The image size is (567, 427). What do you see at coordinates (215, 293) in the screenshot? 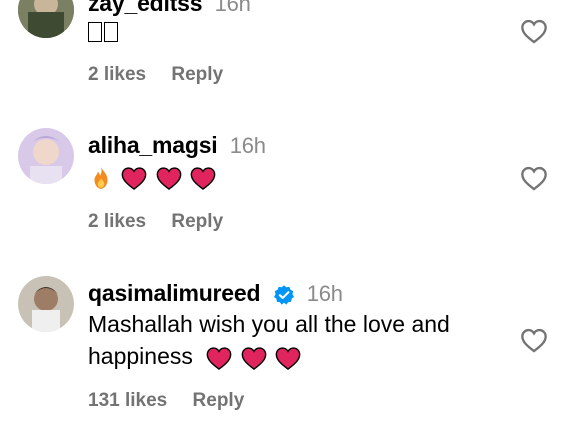
I see `comment-username: qasimalimureed 16h` at bounding box center [215, 293].